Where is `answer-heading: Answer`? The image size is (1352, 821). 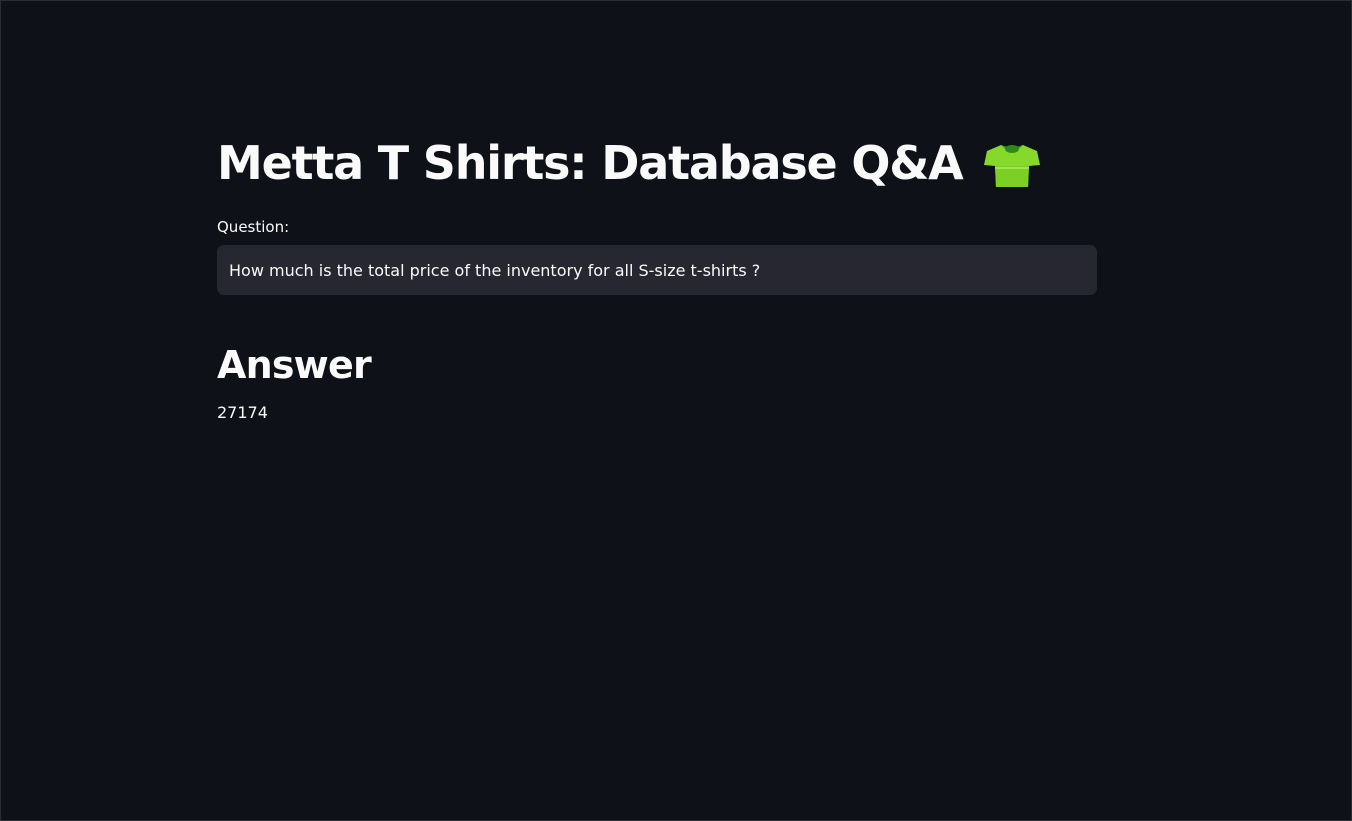 answer-heading: Answer is located at coordinates (294, 365).